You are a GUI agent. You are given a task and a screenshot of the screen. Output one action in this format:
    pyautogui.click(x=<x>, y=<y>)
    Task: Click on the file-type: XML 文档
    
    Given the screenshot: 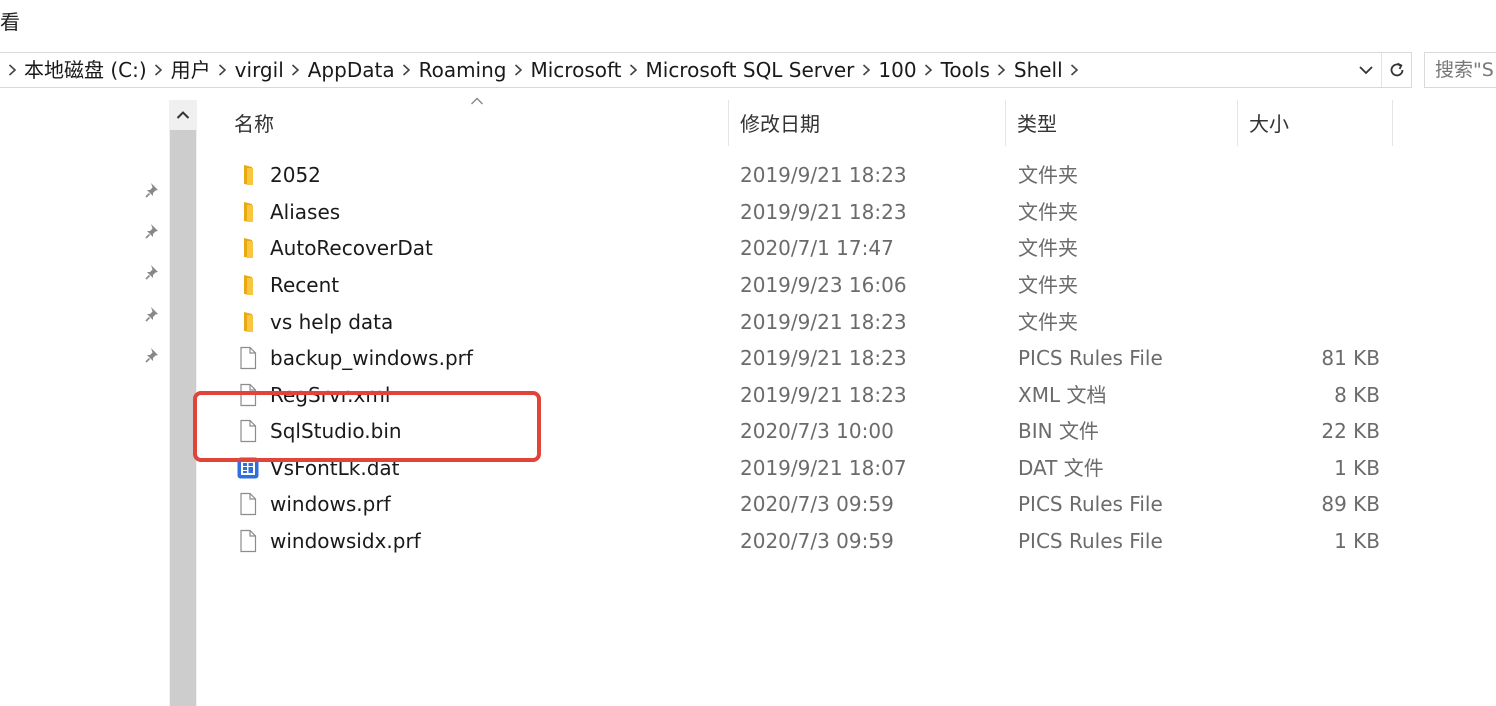 What is the action you would take?
    pyautogui.click(x=1062, y=395)
    